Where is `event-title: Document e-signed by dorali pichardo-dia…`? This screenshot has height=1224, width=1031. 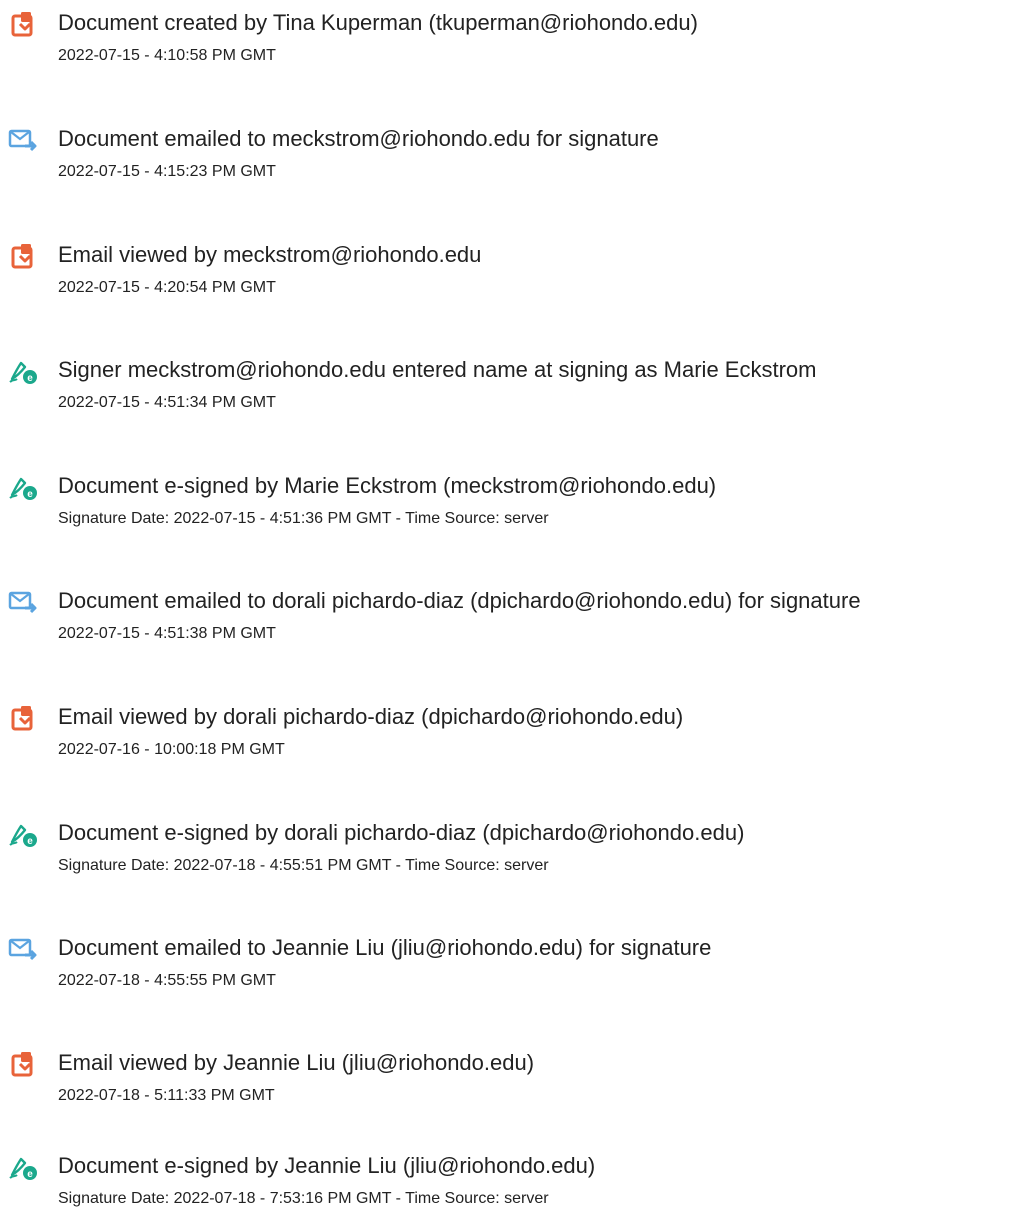 event-title: Document e-signed by dorali pichardo-dia… is located at coordinates (401, 832).